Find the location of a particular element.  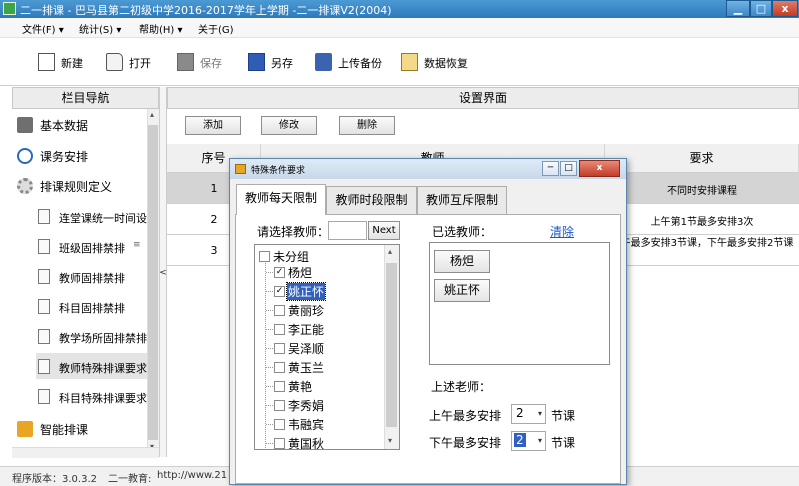

morning-unit-label: 节课 is located at coordinates (563, 416).